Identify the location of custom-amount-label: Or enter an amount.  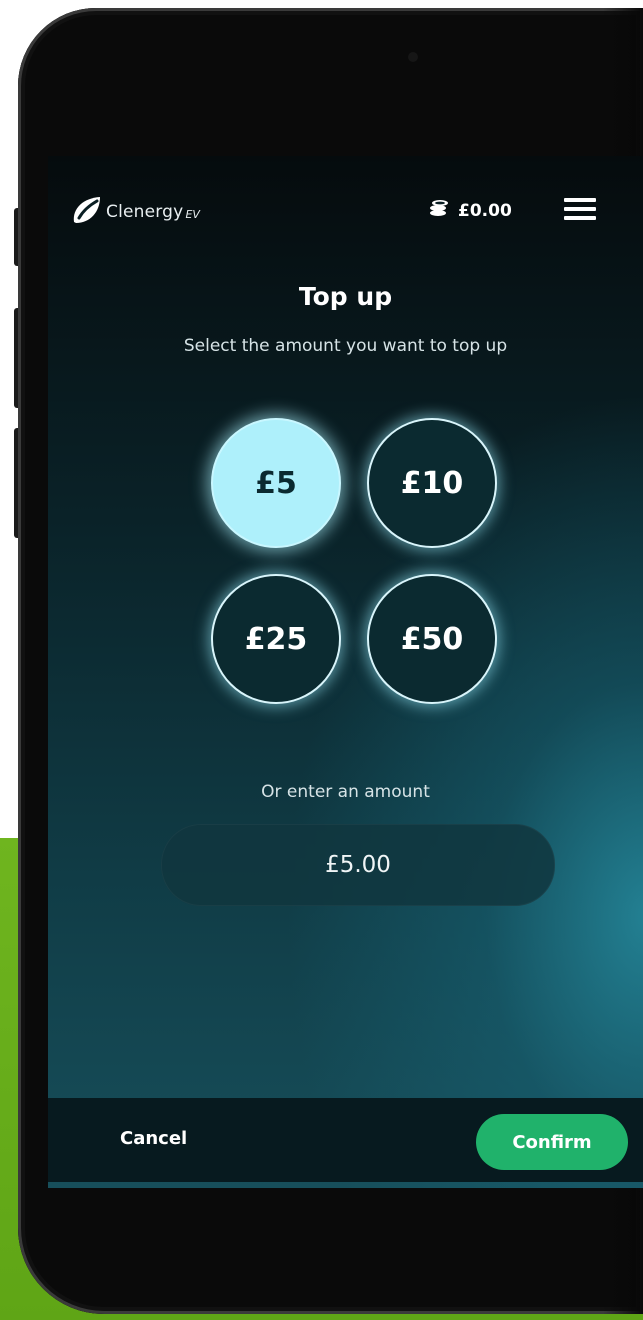
(345, 792).